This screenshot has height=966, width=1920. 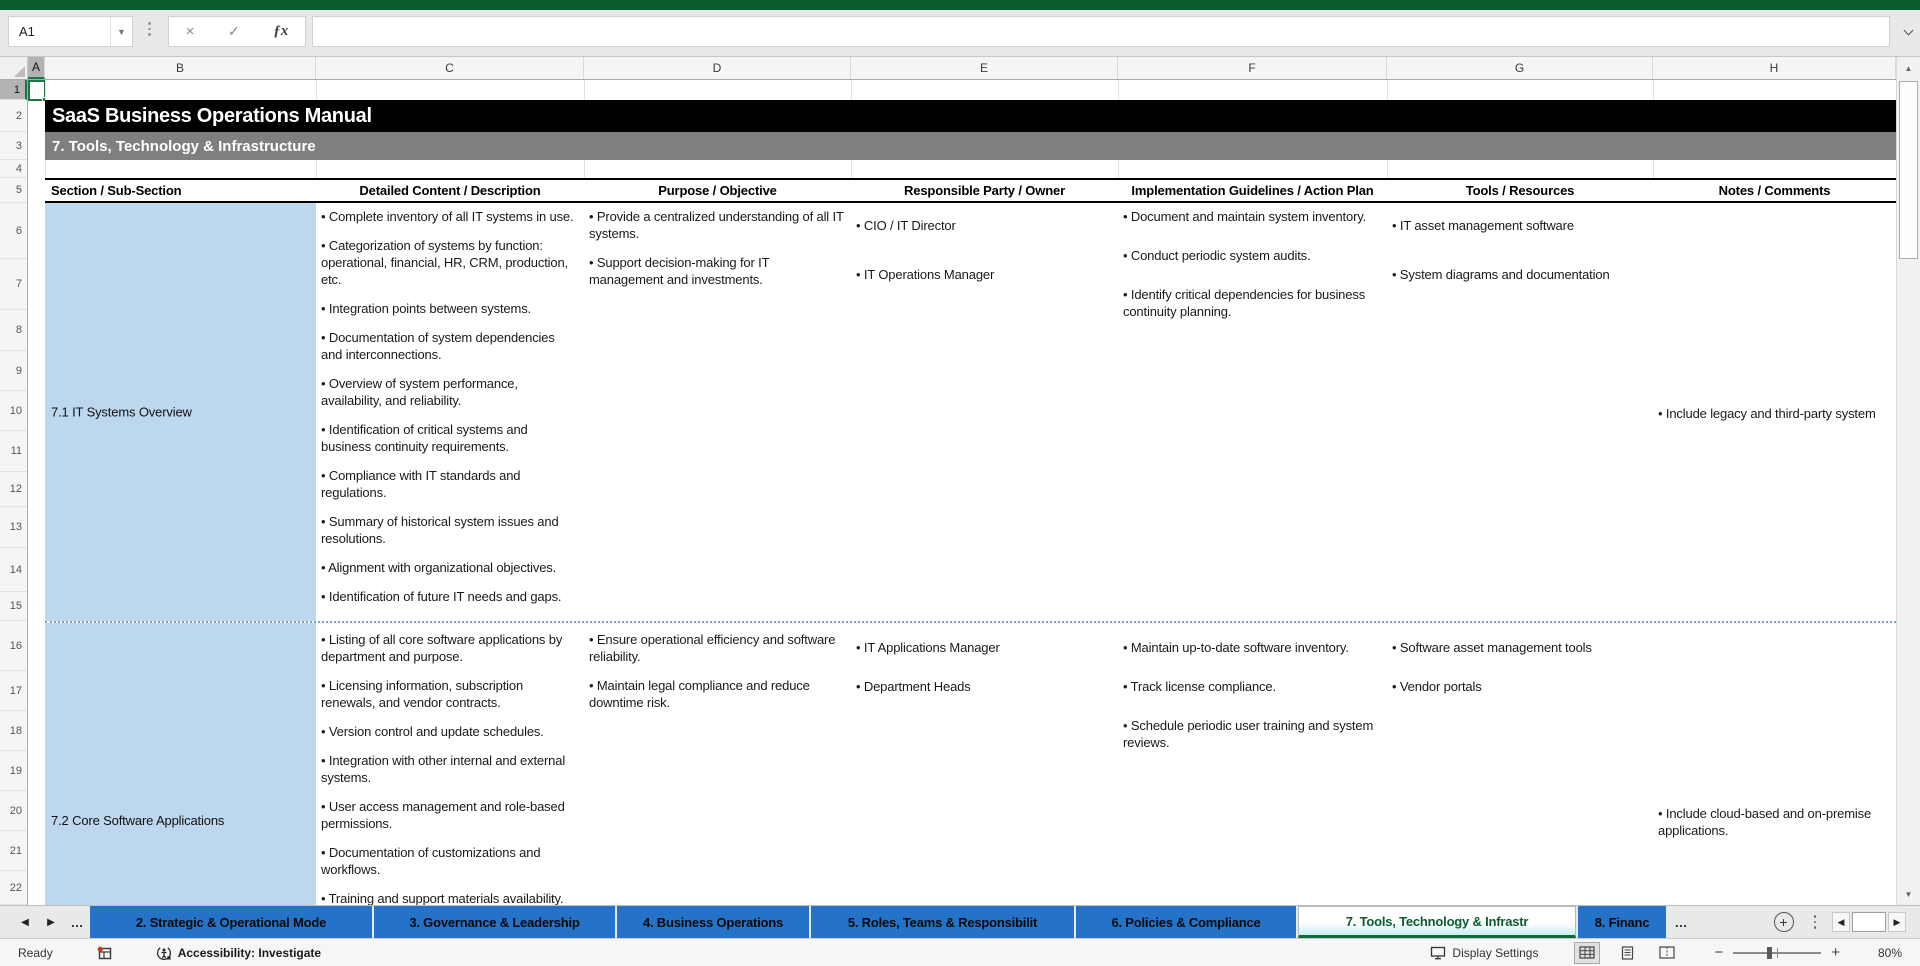 What do you see at coordinates (13, 146) in the screenshot?
I see `row-header-3: 3` at bounding box center [13, 146].